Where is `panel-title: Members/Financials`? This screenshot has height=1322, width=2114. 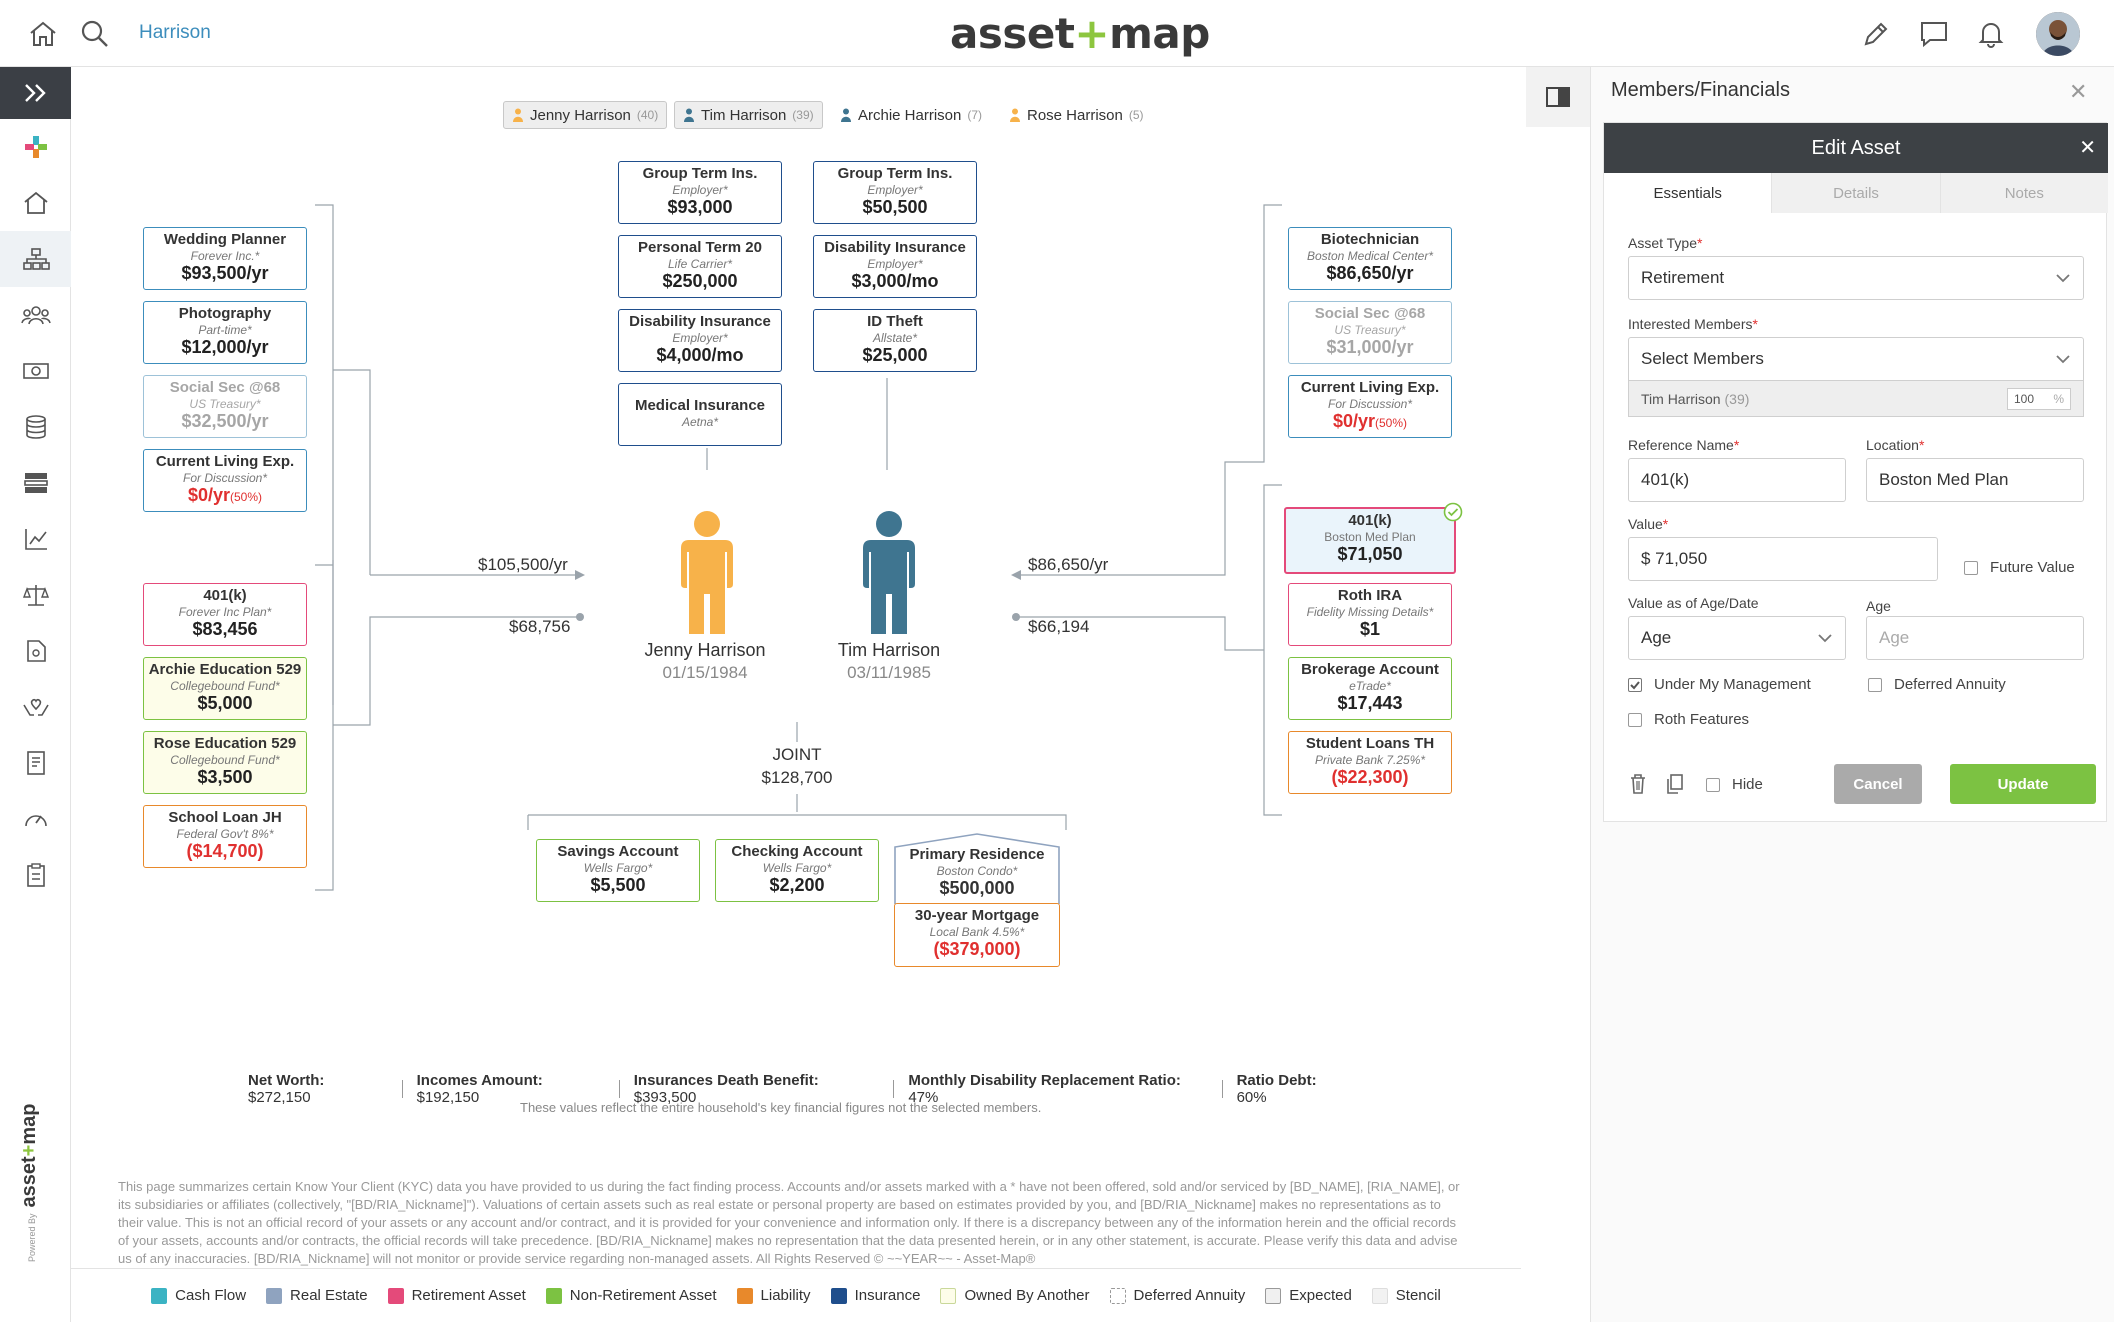 panel-title: Members/Financials is located at coordinates (1700, 90).